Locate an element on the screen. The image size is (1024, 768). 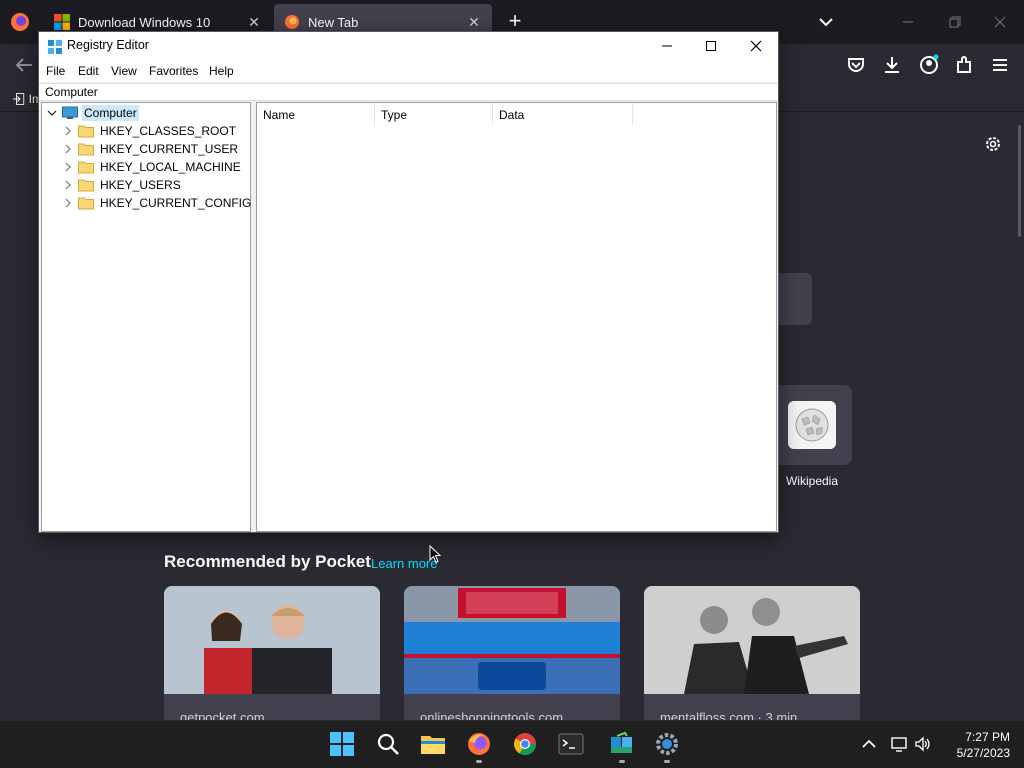
file-explorer-icon is located at coordinates (433, 744).